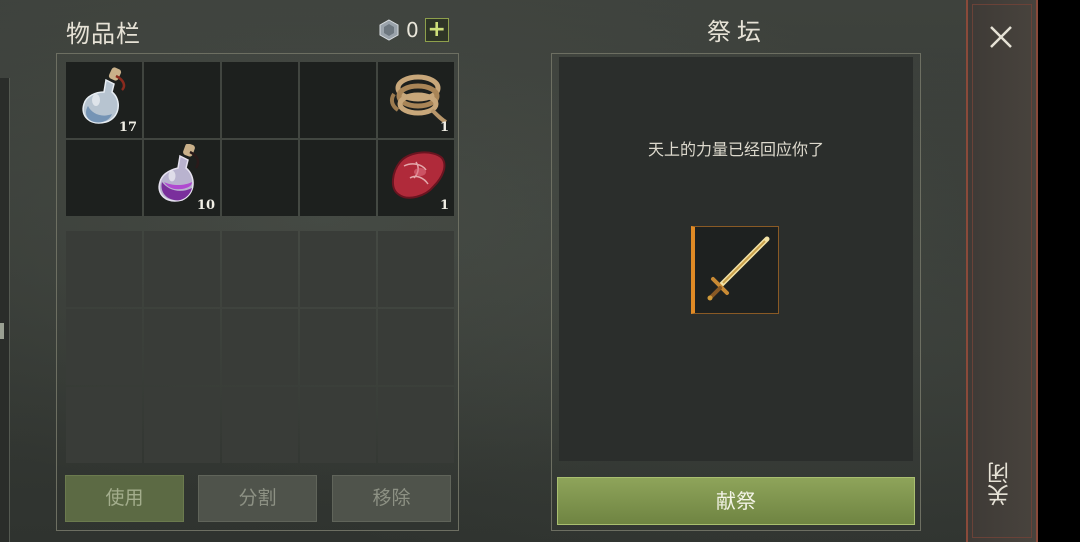 The image size is (1080, 542). What do you see at coordinates (738, 268) in the screenshot?
I see `golden-sword-icon` at bounding box center [738, 268].